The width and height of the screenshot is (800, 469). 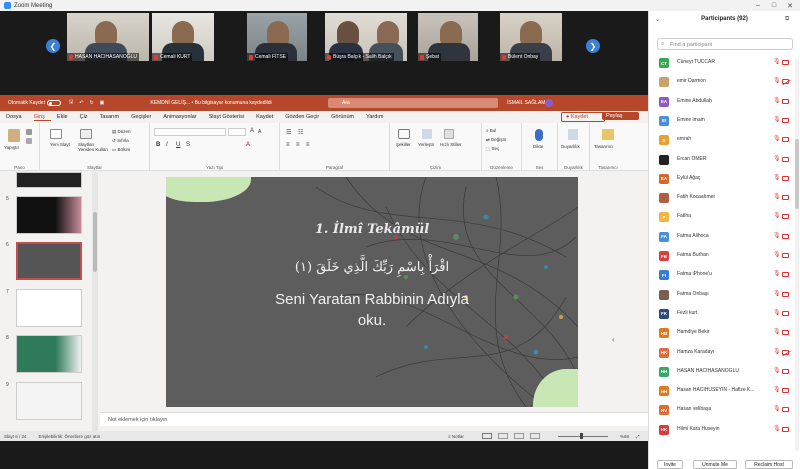 What do you see at coordinates (724, 101) in the screenshot?
I see `participant-row: EA Emine Abdullah 🎙︎` at bounding box center [724, 101].